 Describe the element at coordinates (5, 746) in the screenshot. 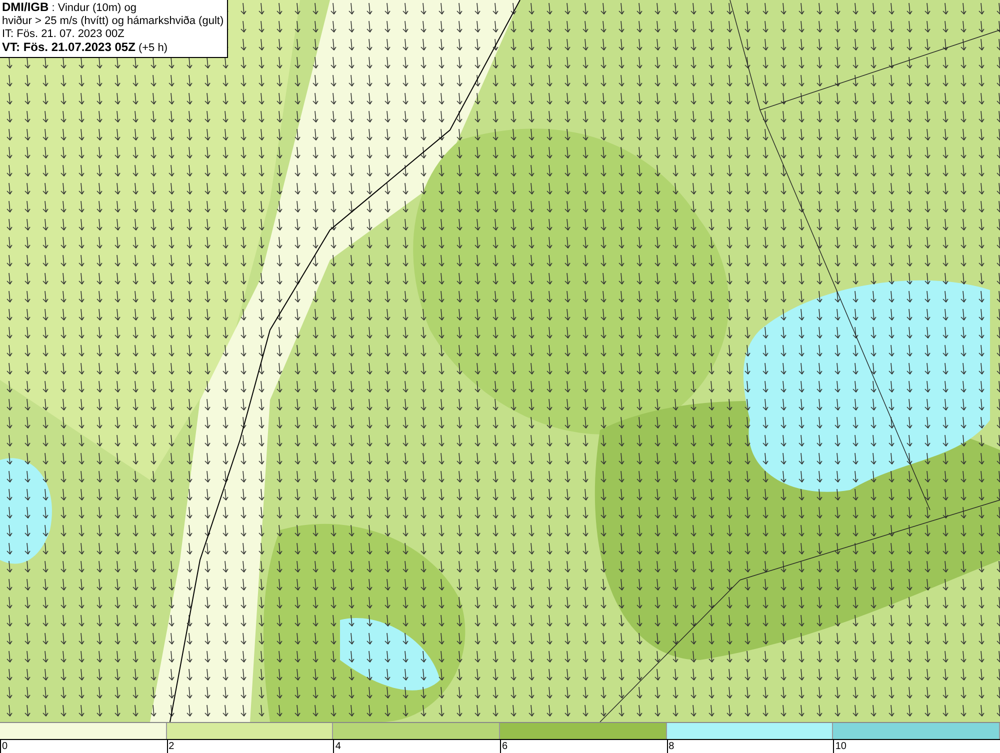

I see `legend-tick-label: 0` at that location.